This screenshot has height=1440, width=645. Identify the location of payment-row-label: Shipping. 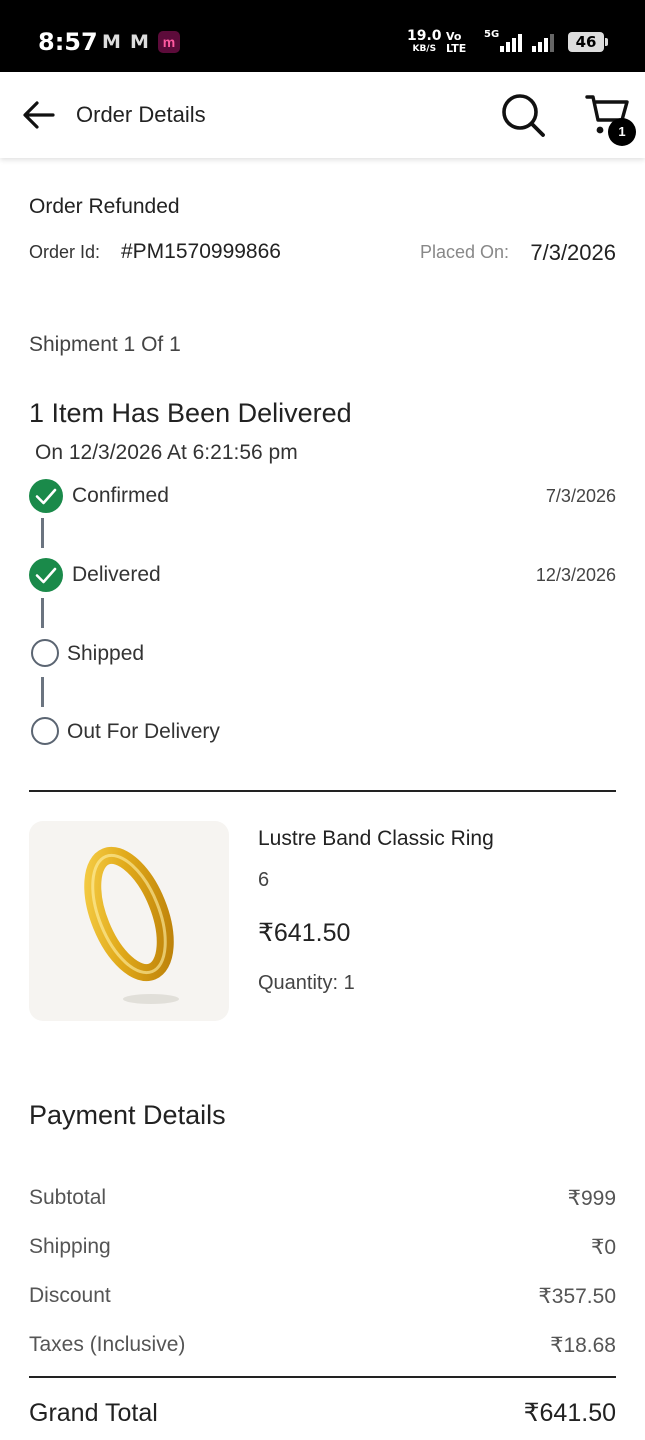
(70, 1246).